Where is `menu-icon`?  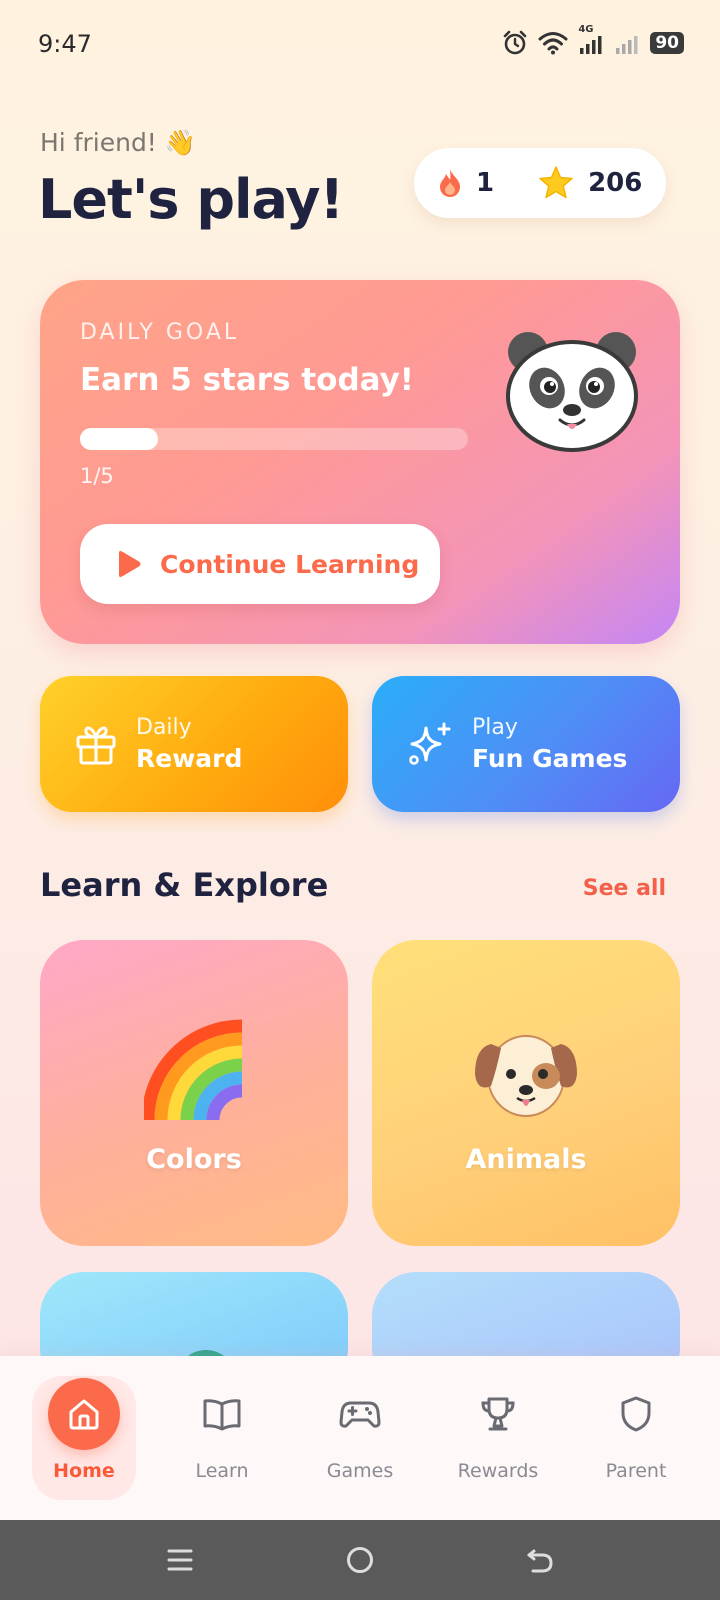
menu-icon is located at coordinates (180, 1560).